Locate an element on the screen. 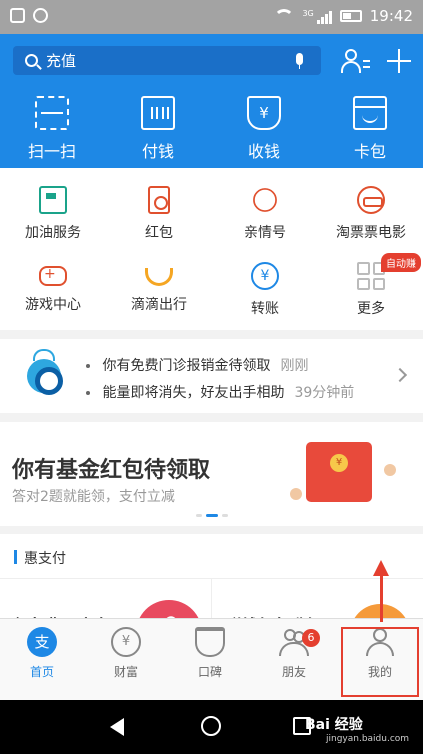 This screenshot has height=754, width=423. tab-home: 支 首页 is located at coordinates (42, 653).